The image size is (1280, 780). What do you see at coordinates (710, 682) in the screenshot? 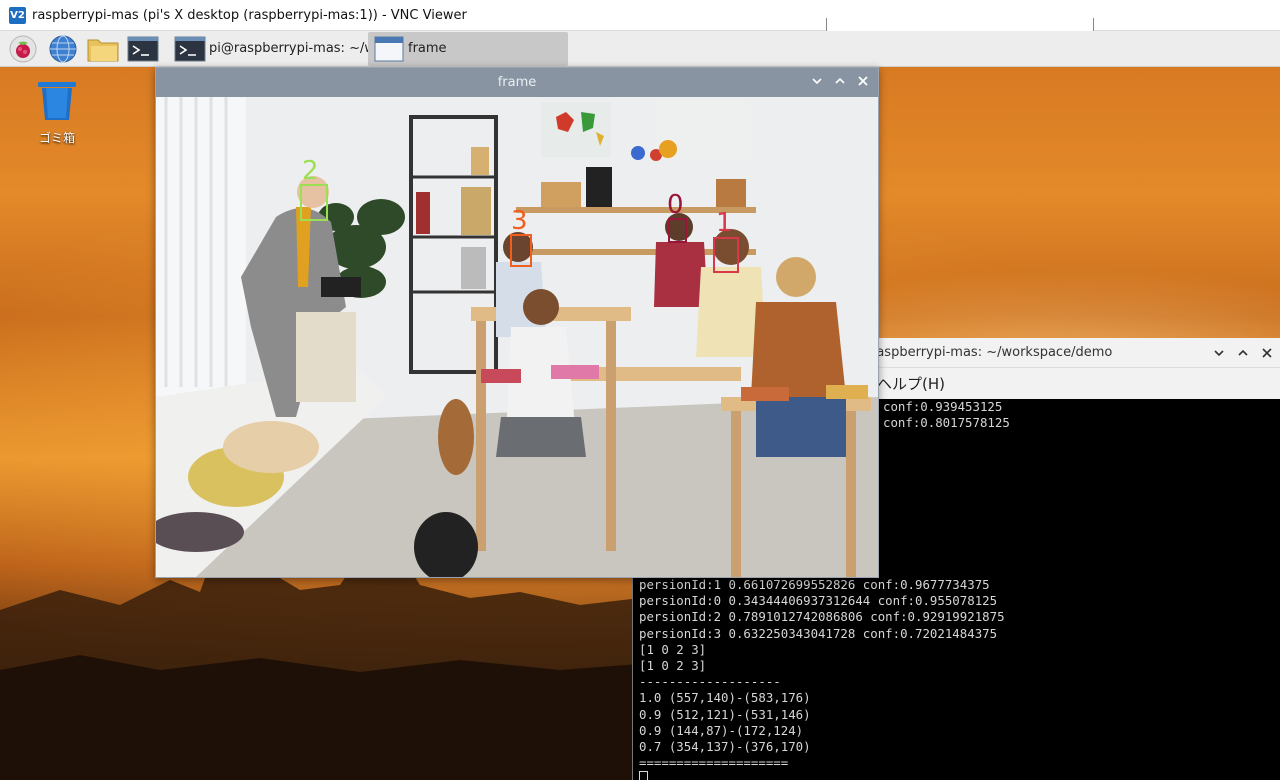
I see `terminal-line: -------------------` at bounding box center [710, 682].